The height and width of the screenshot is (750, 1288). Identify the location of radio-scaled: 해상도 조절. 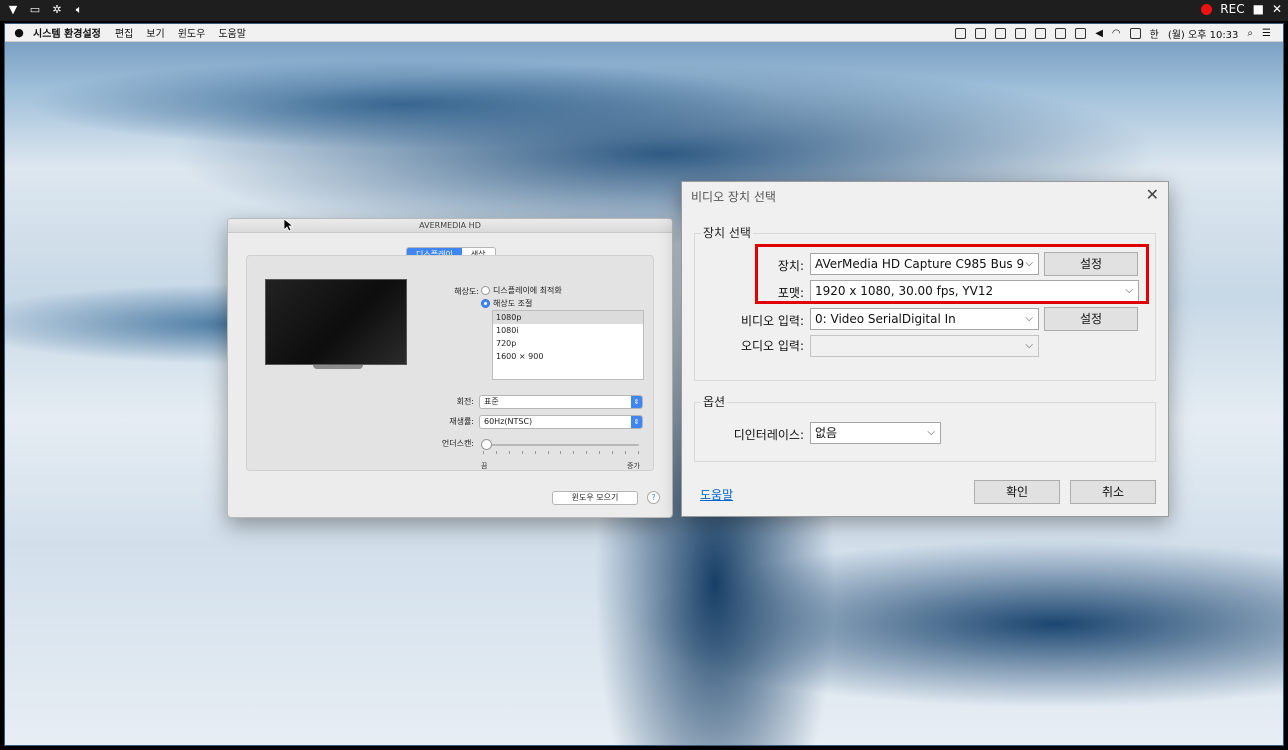
(506, 303).